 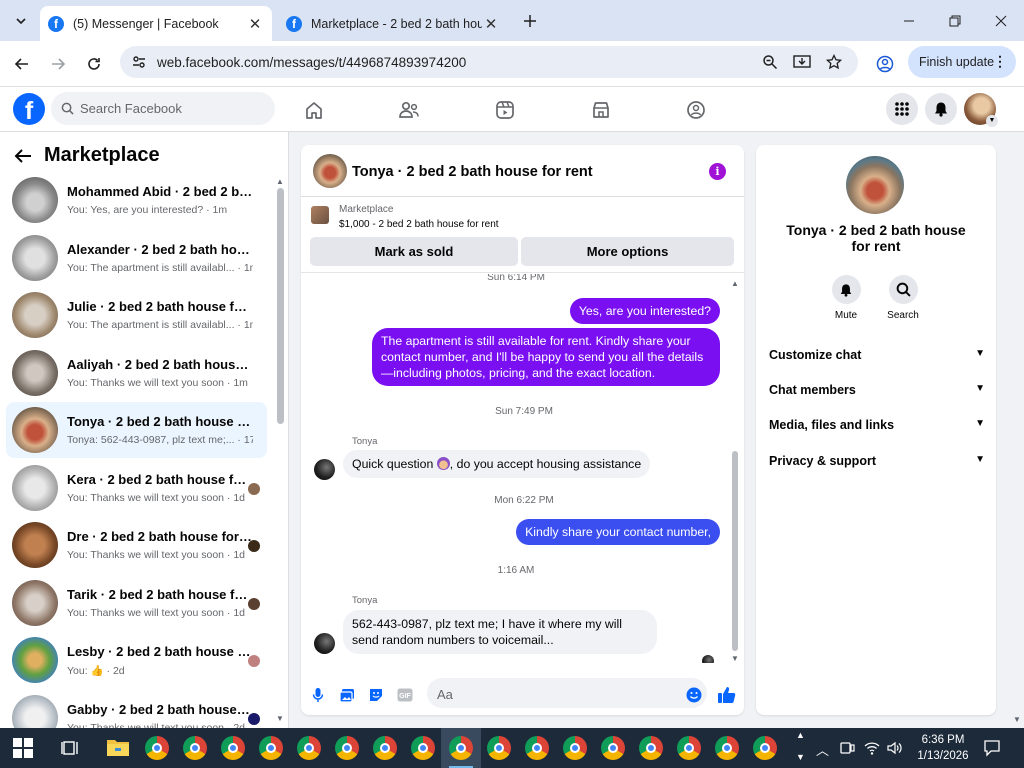 I want to click on page-scroll-down-icon: ▼, so click(x=1017, y=719).